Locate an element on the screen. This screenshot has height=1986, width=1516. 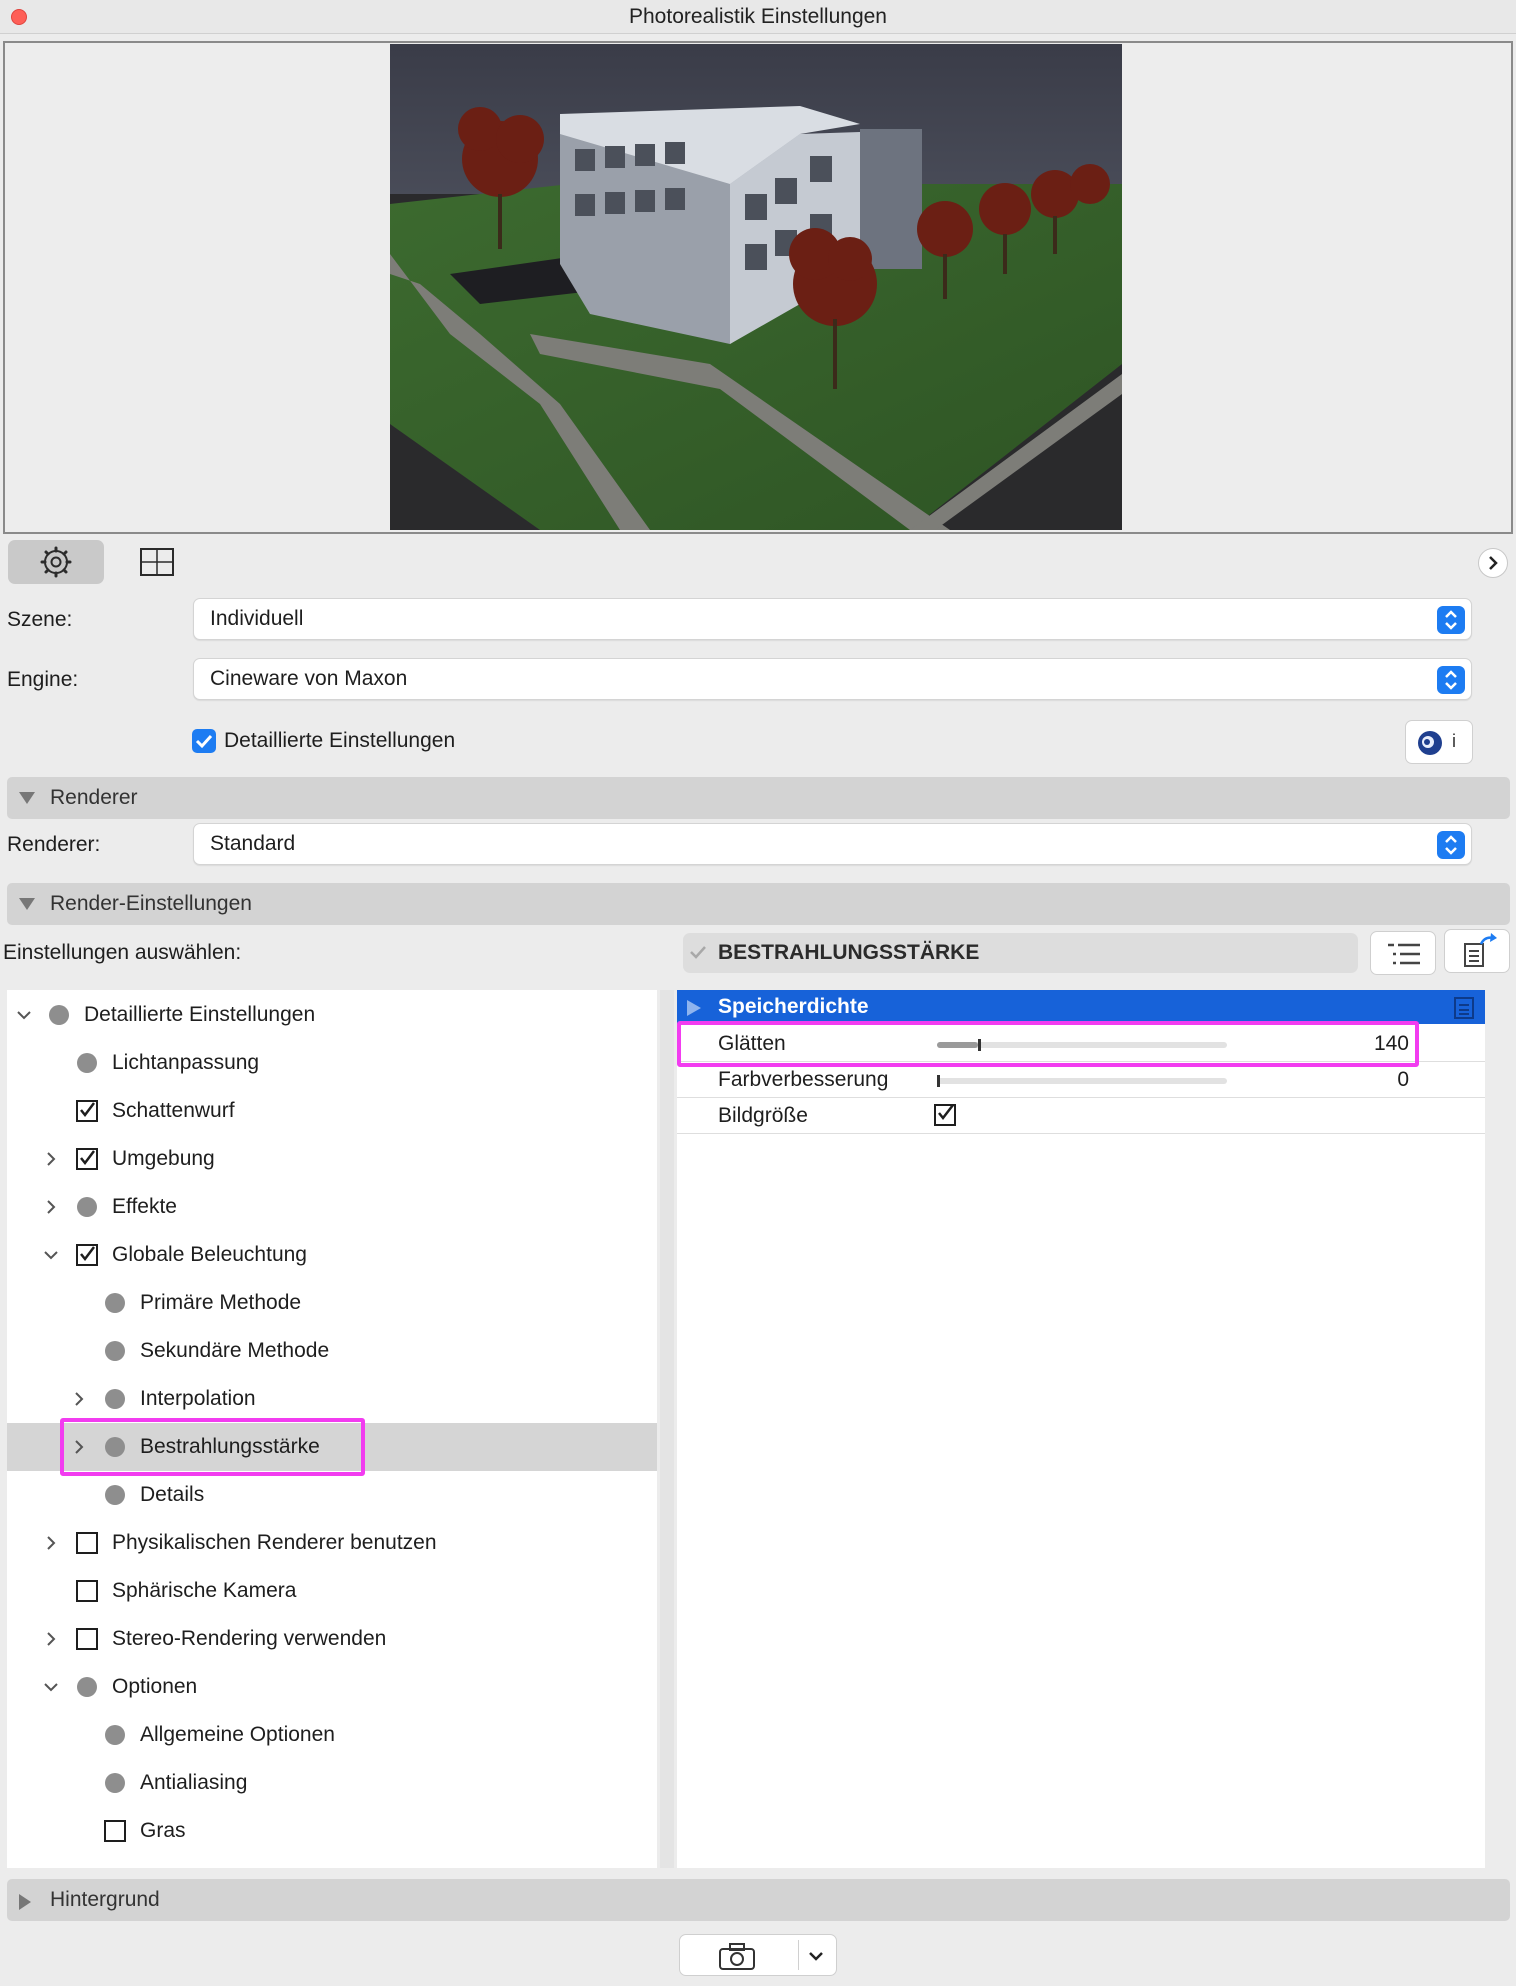
tree-item: Interpolation is located at coordinates (332, 1399).